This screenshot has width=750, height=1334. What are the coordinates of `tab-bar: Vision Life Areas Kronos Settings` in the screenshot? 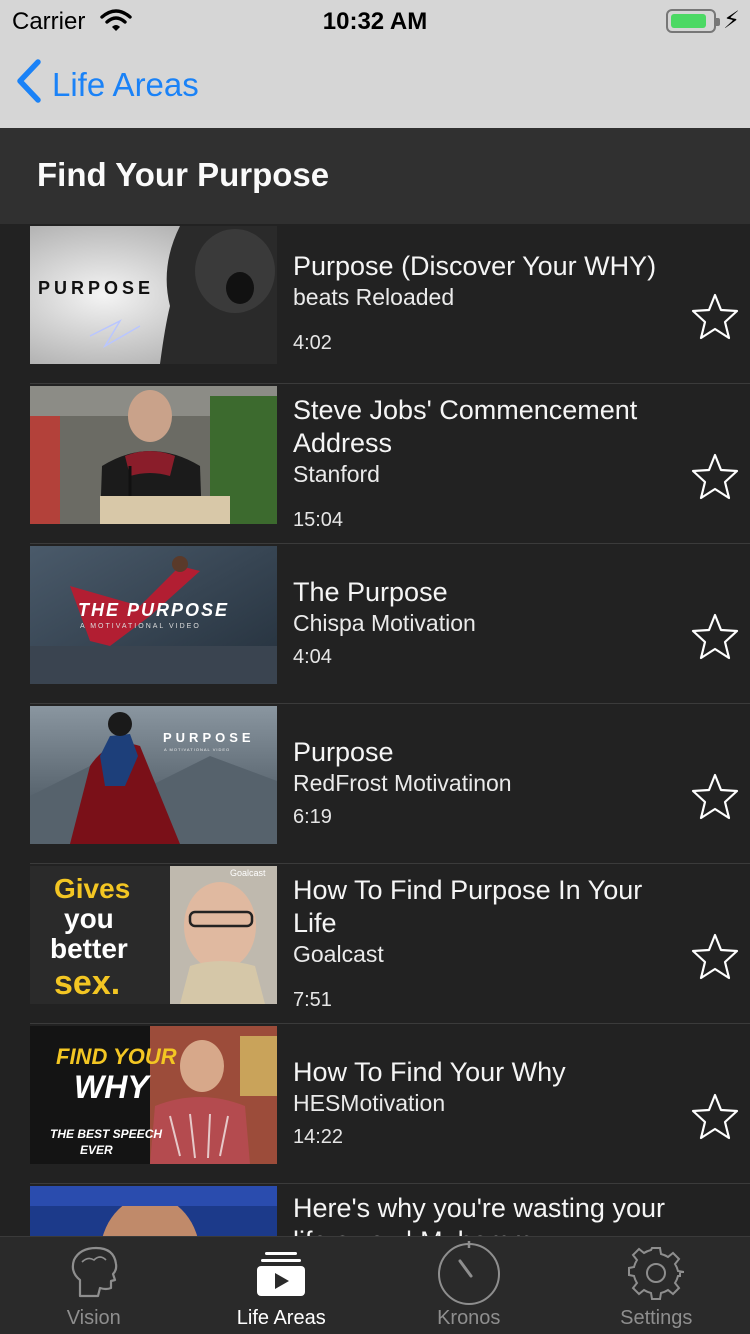 It's located at (375, 1285).